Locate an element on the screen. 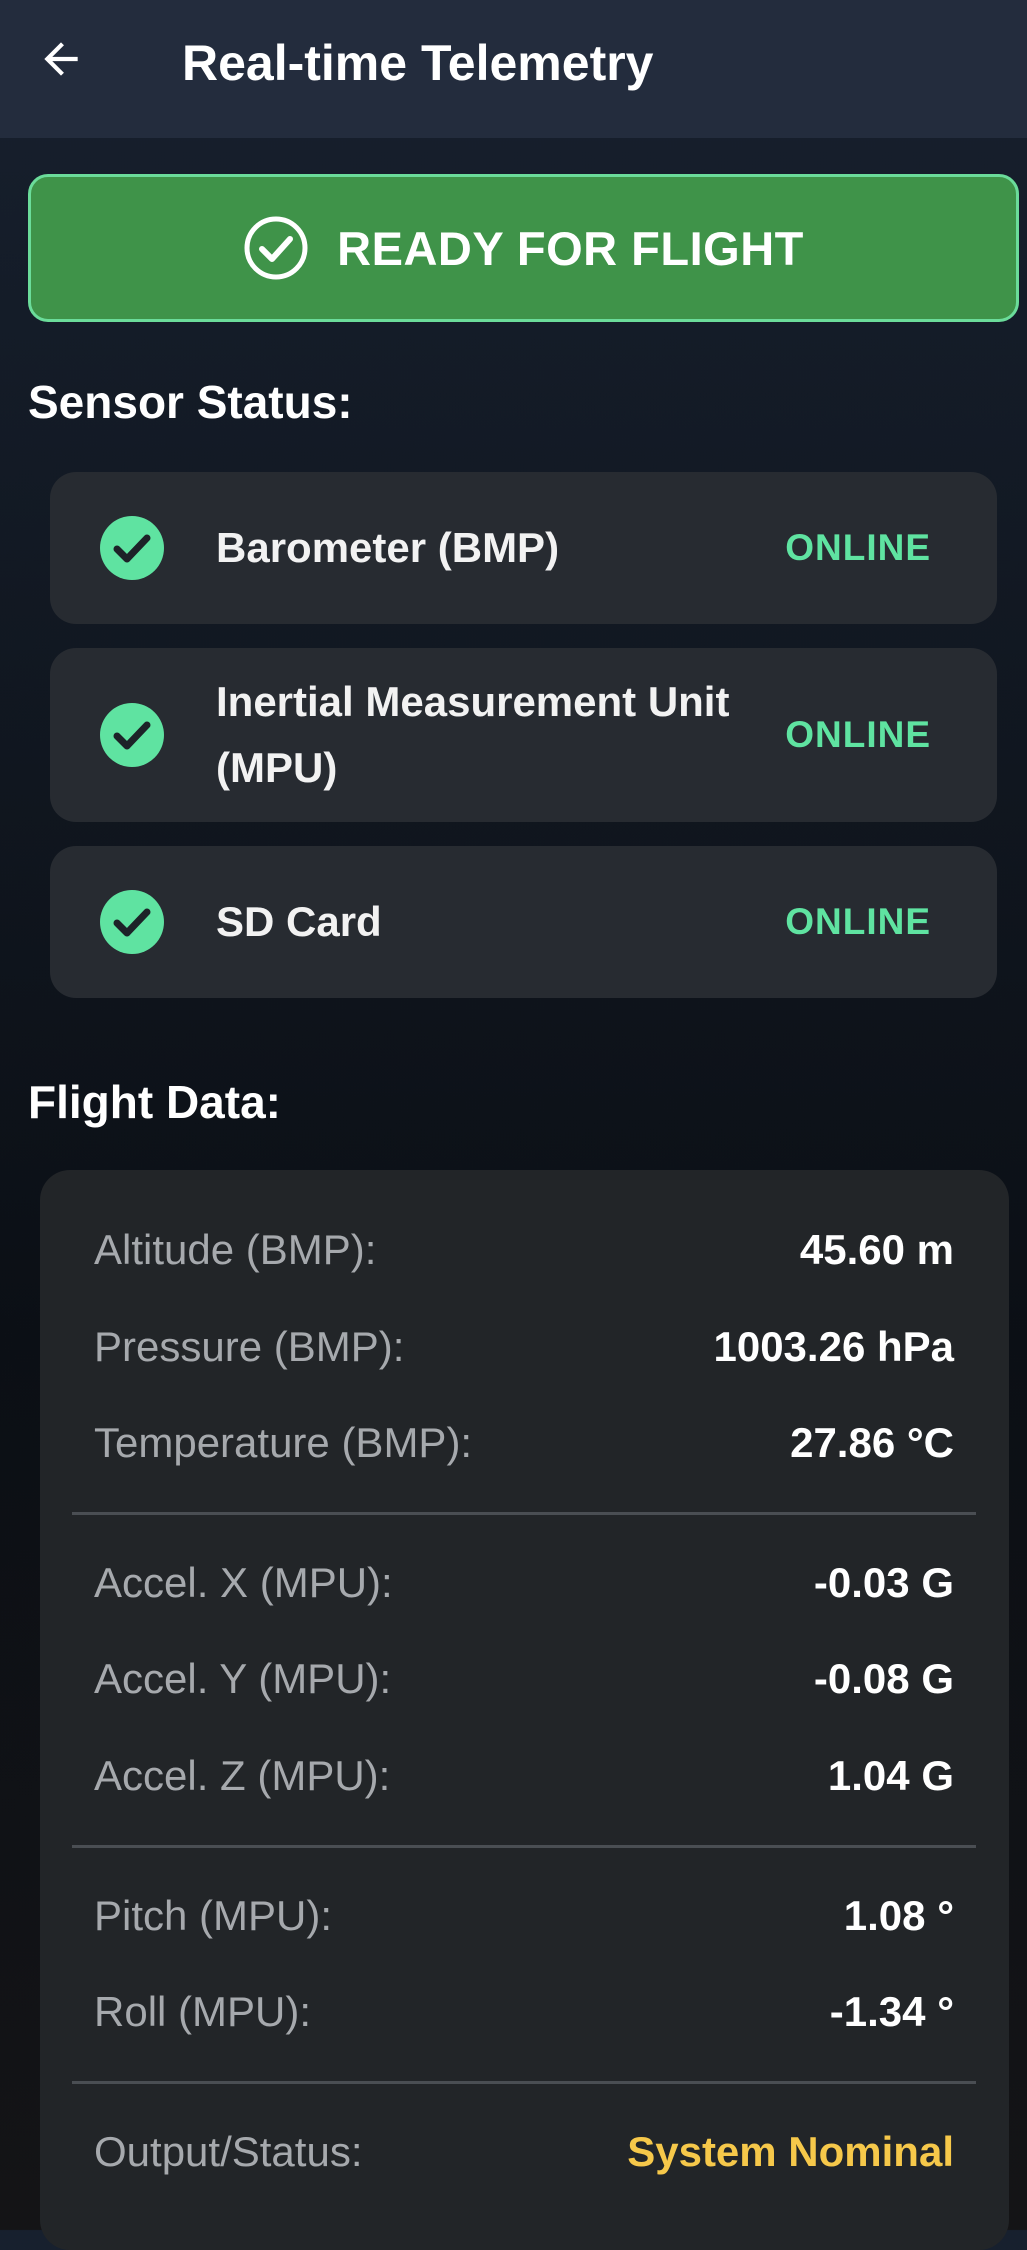 This screenshot has width=1027, height=2250. data-row-temperature: Temperature (BMP): 27.86 °C is located at coordinates (524, 1443).